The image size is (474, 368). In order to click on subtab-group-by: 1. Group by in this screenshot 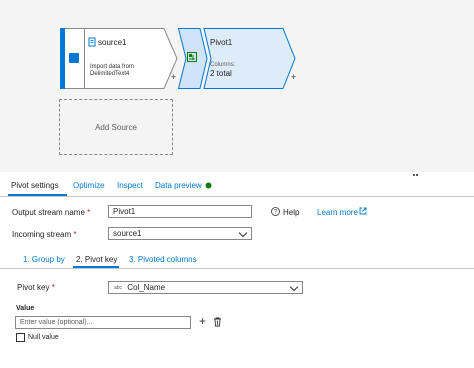, I will do `click(44, 259)`.